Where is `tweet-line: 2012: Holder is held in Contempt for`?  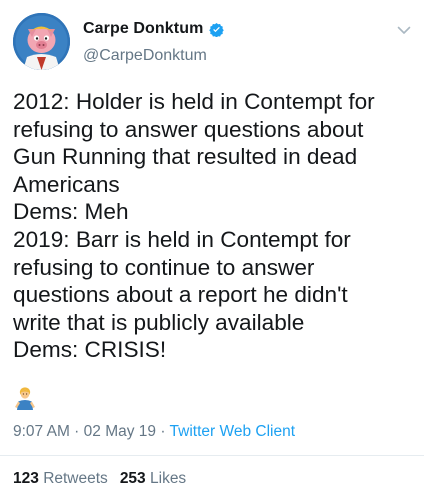 tweet-line: 2012: Holder is held in Contempt for is located at coordinates (194, 101).